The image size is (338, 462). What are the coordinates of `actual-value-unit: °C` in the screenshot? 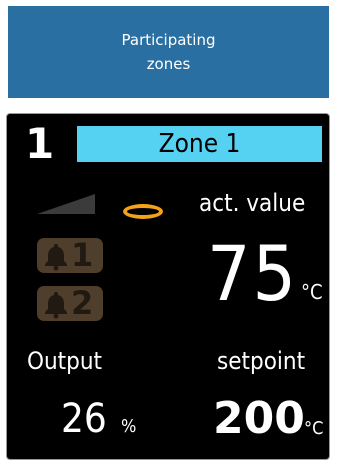 It's located at (312, 292).